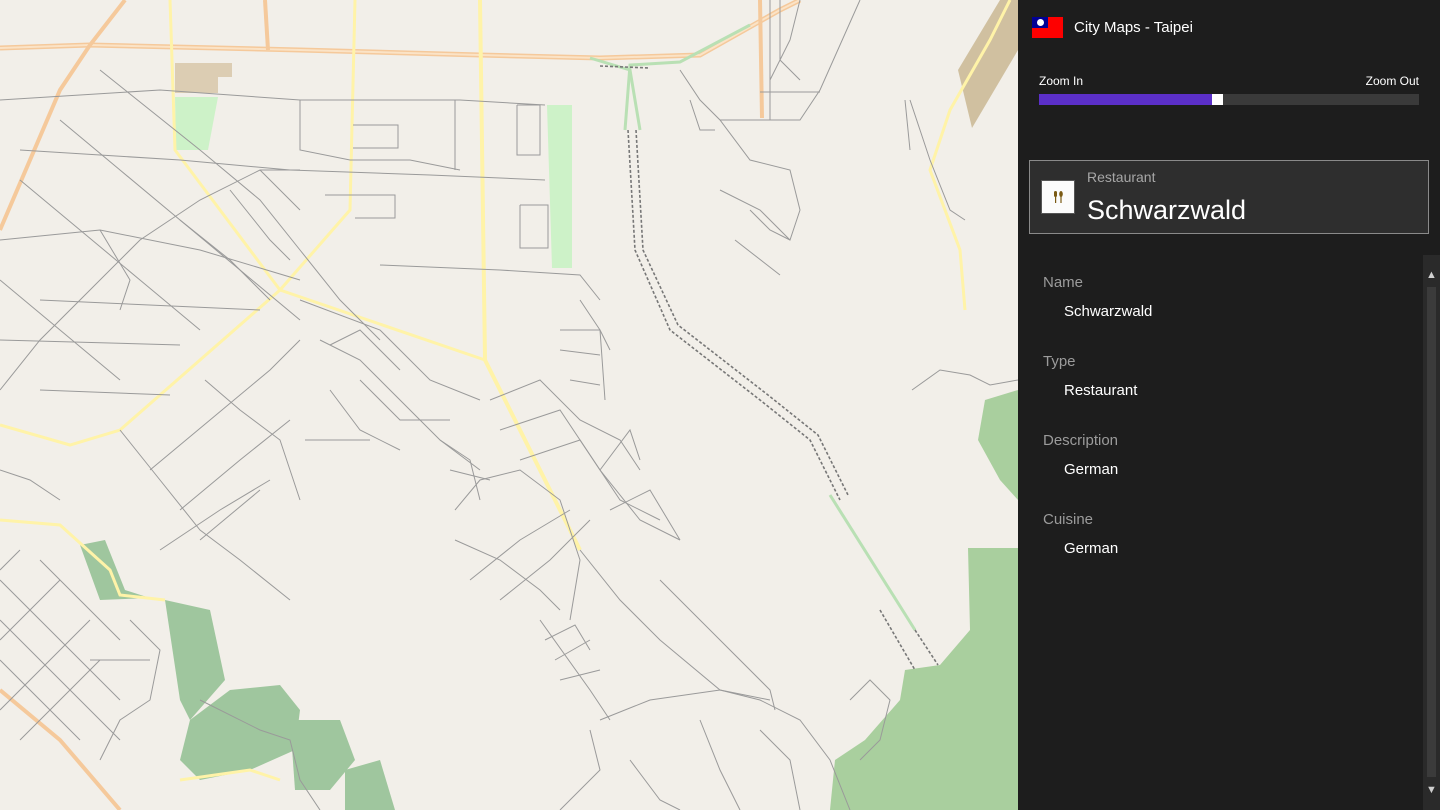  I want to click on restaurant-icon, so click(1058, 197).